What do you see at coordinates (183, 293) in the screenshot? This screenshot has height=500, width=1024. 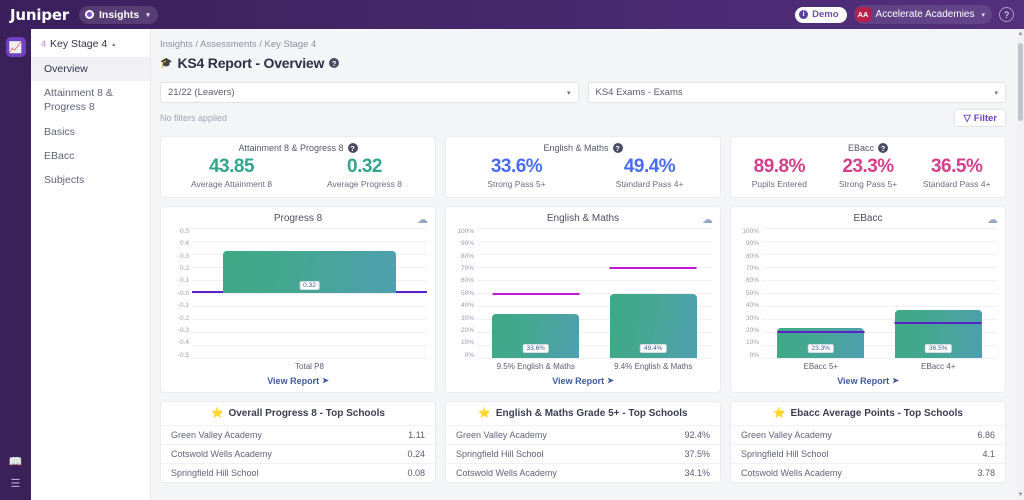 I see `y-tick-label: -0.0` at bounding box center [183, 293].